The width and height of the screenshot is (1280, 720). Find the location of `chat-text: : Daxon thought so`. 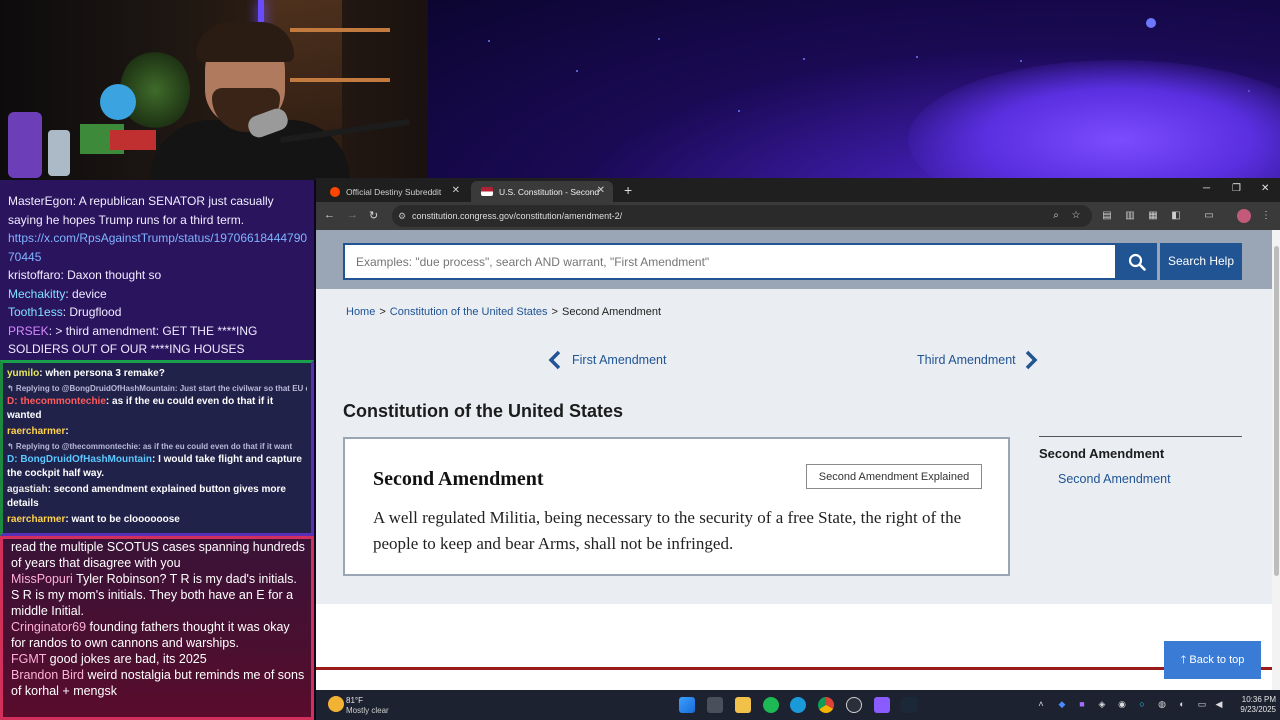

chat-text: : Daxon thought so is located at coordinates (111, 275).